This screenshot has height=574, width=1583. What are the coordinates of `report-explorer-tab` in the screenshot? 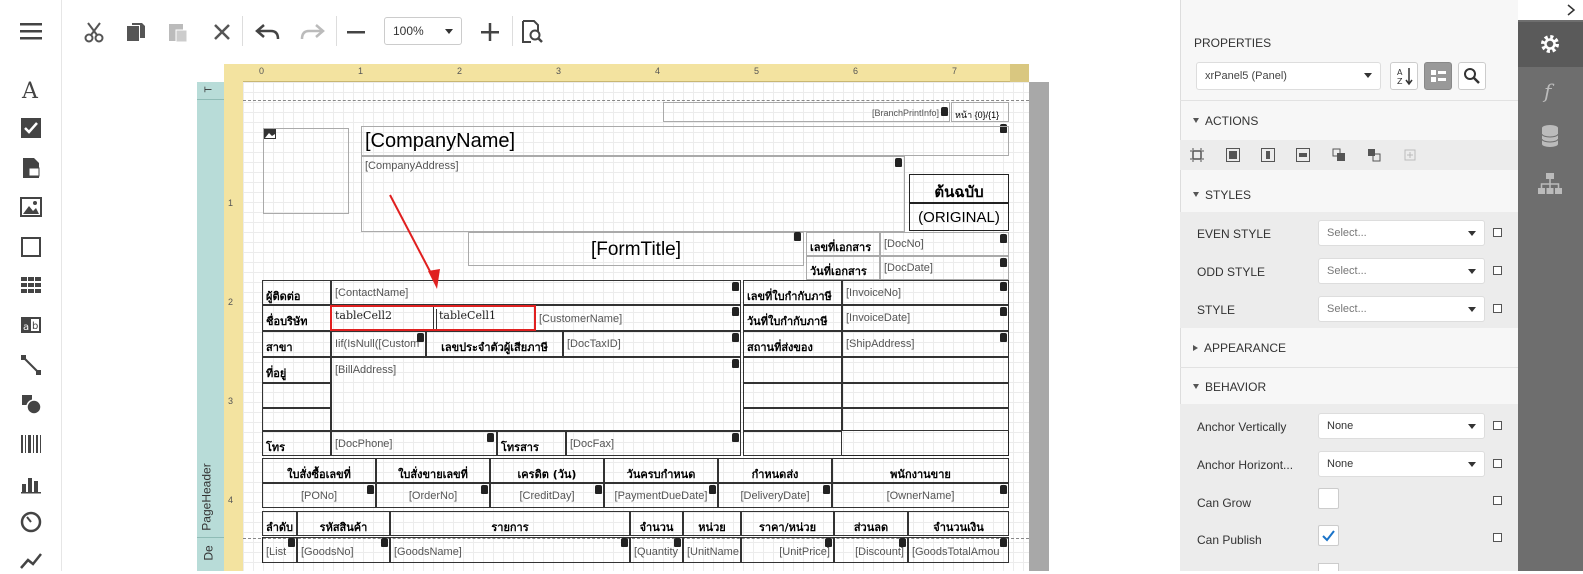 It's located at (1550, 186).